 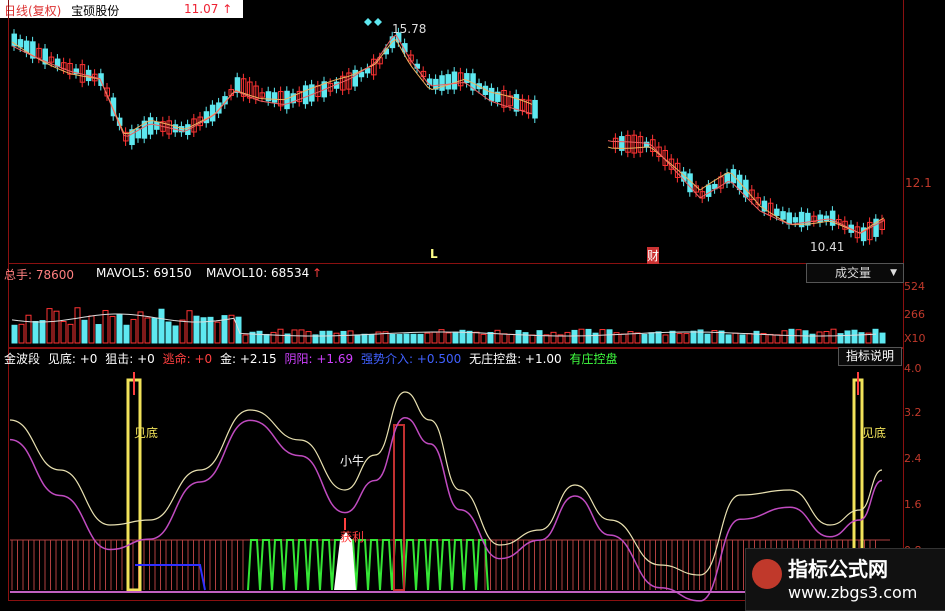 What do you see at coordinates (913, 368) in the screenshot?
I see `indicator-tick-4: 4.0` at bounding box center [913, 368].